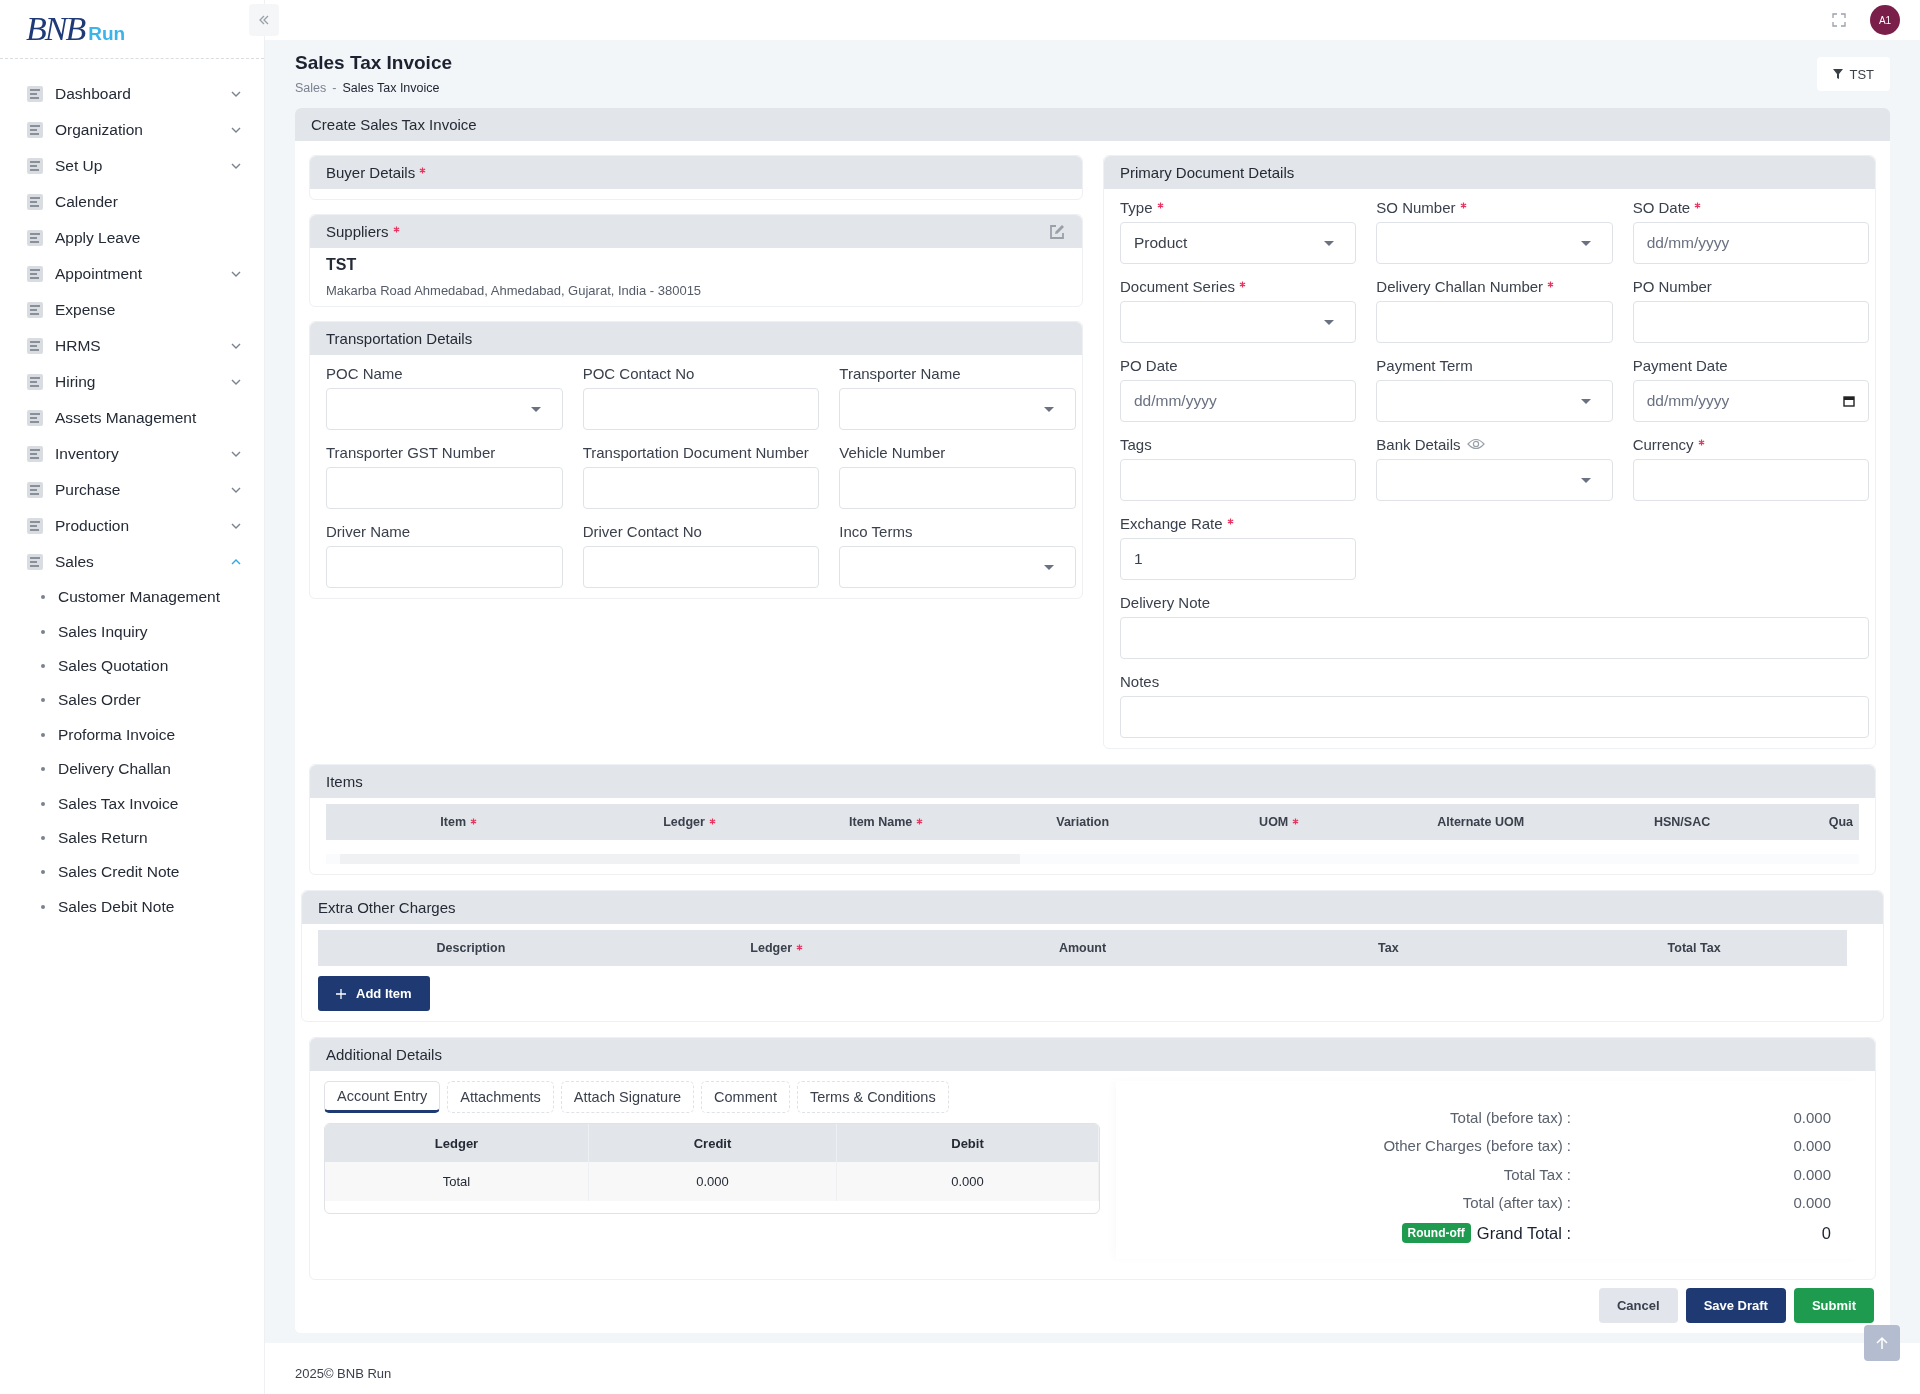  Describe the element at coordinates (500, 1097) in the screenshot. I see `tab: Attachments` at that location.